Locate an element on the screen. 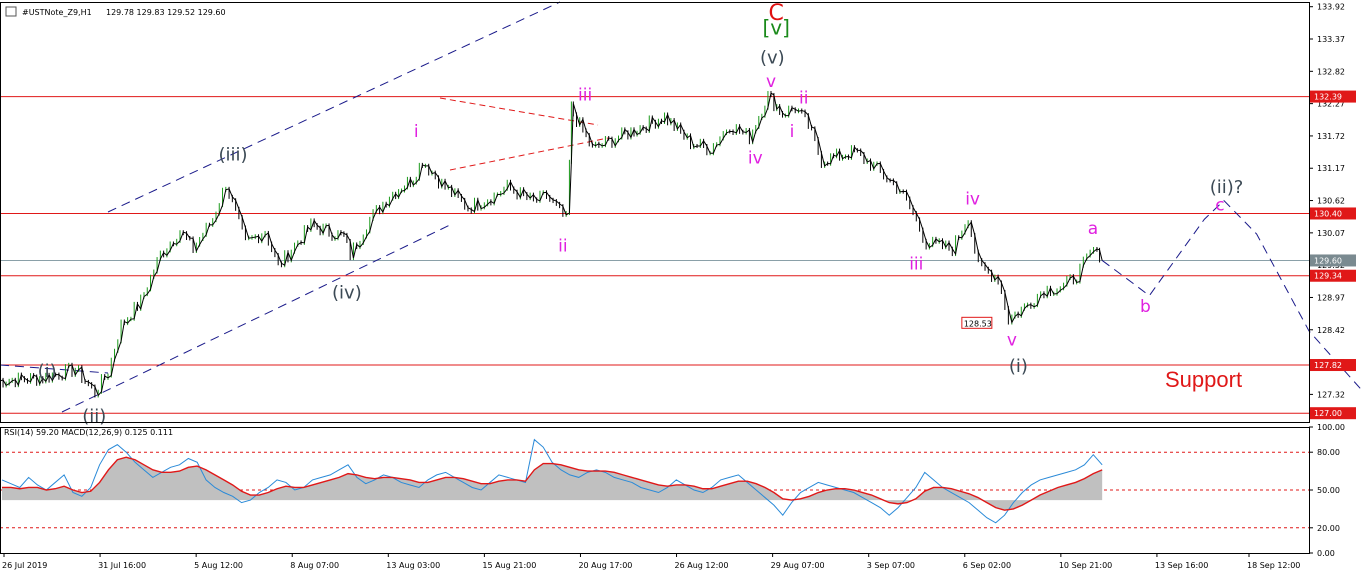 The width and height of the screenshot is (1361, 576). indicator-tick-label: 0.00 is located at coordinates (1326, 553).